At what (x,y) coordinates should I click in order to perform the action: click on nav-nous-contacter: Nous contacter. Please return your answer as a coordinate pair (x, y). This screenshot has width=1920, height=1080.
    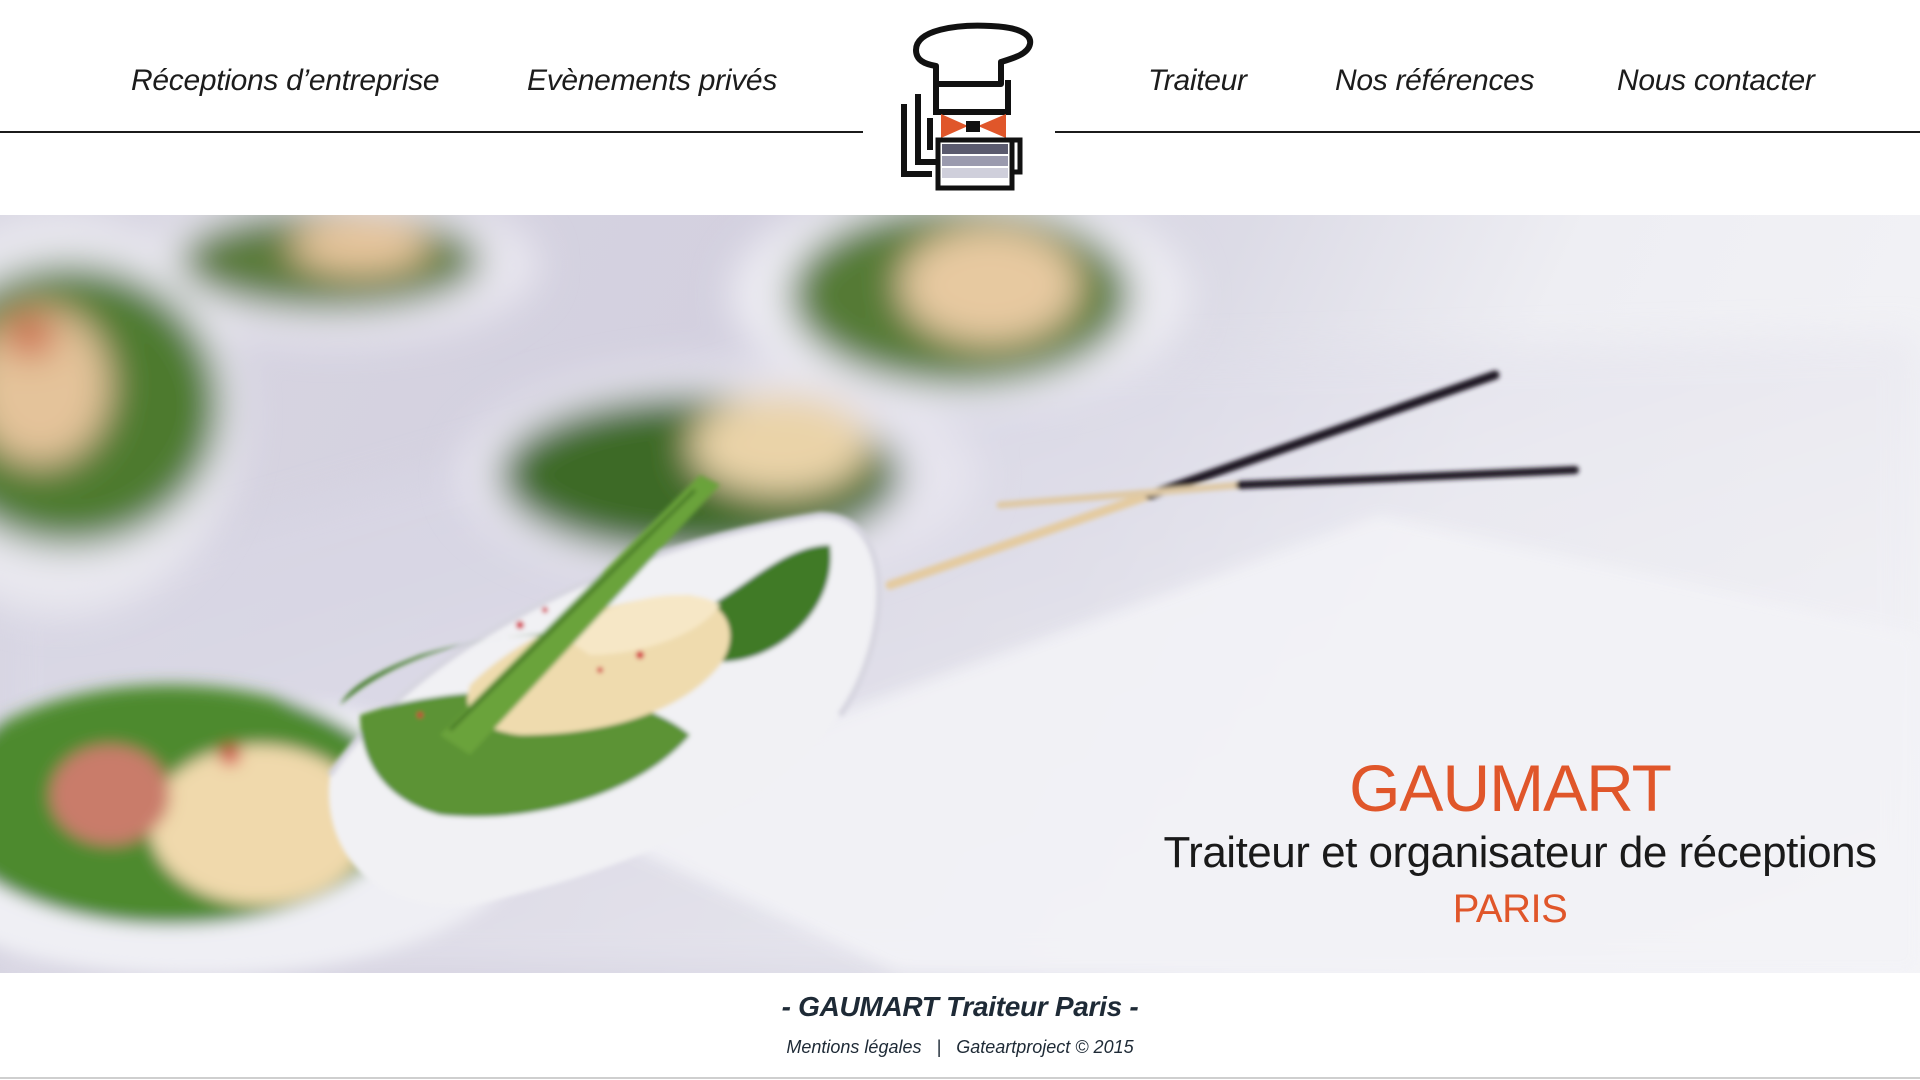
    Looking at the image, I should click on (1716, 81).